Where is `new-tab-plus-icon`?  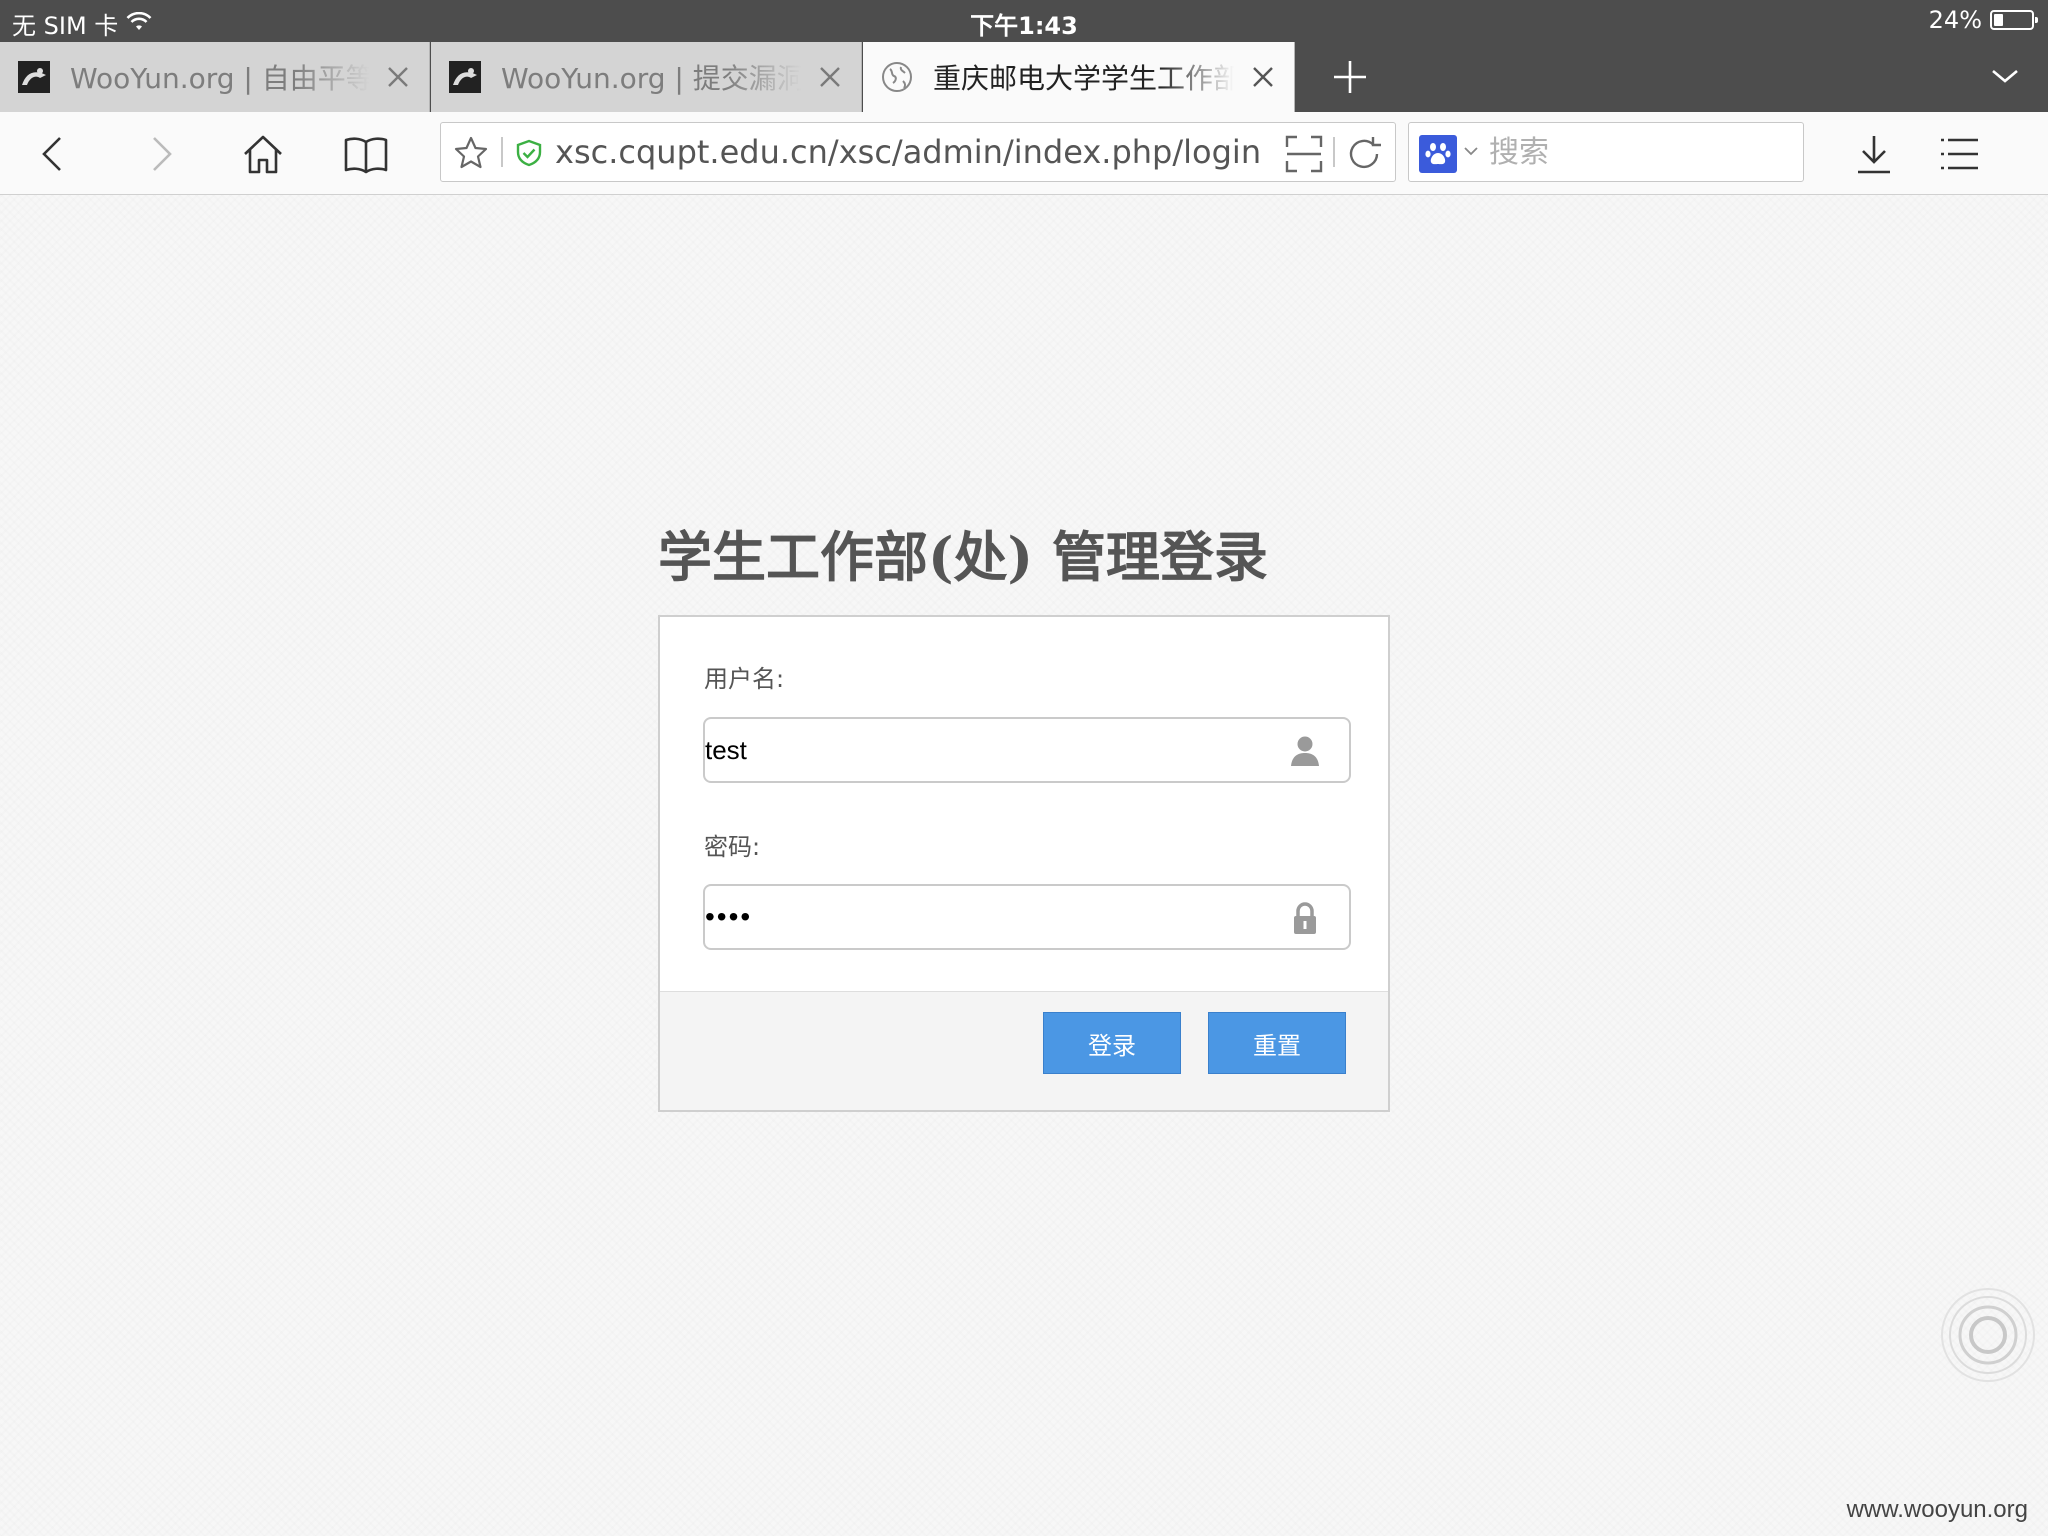 new-tab-plus-icon is located at coordinates (1350, 77).